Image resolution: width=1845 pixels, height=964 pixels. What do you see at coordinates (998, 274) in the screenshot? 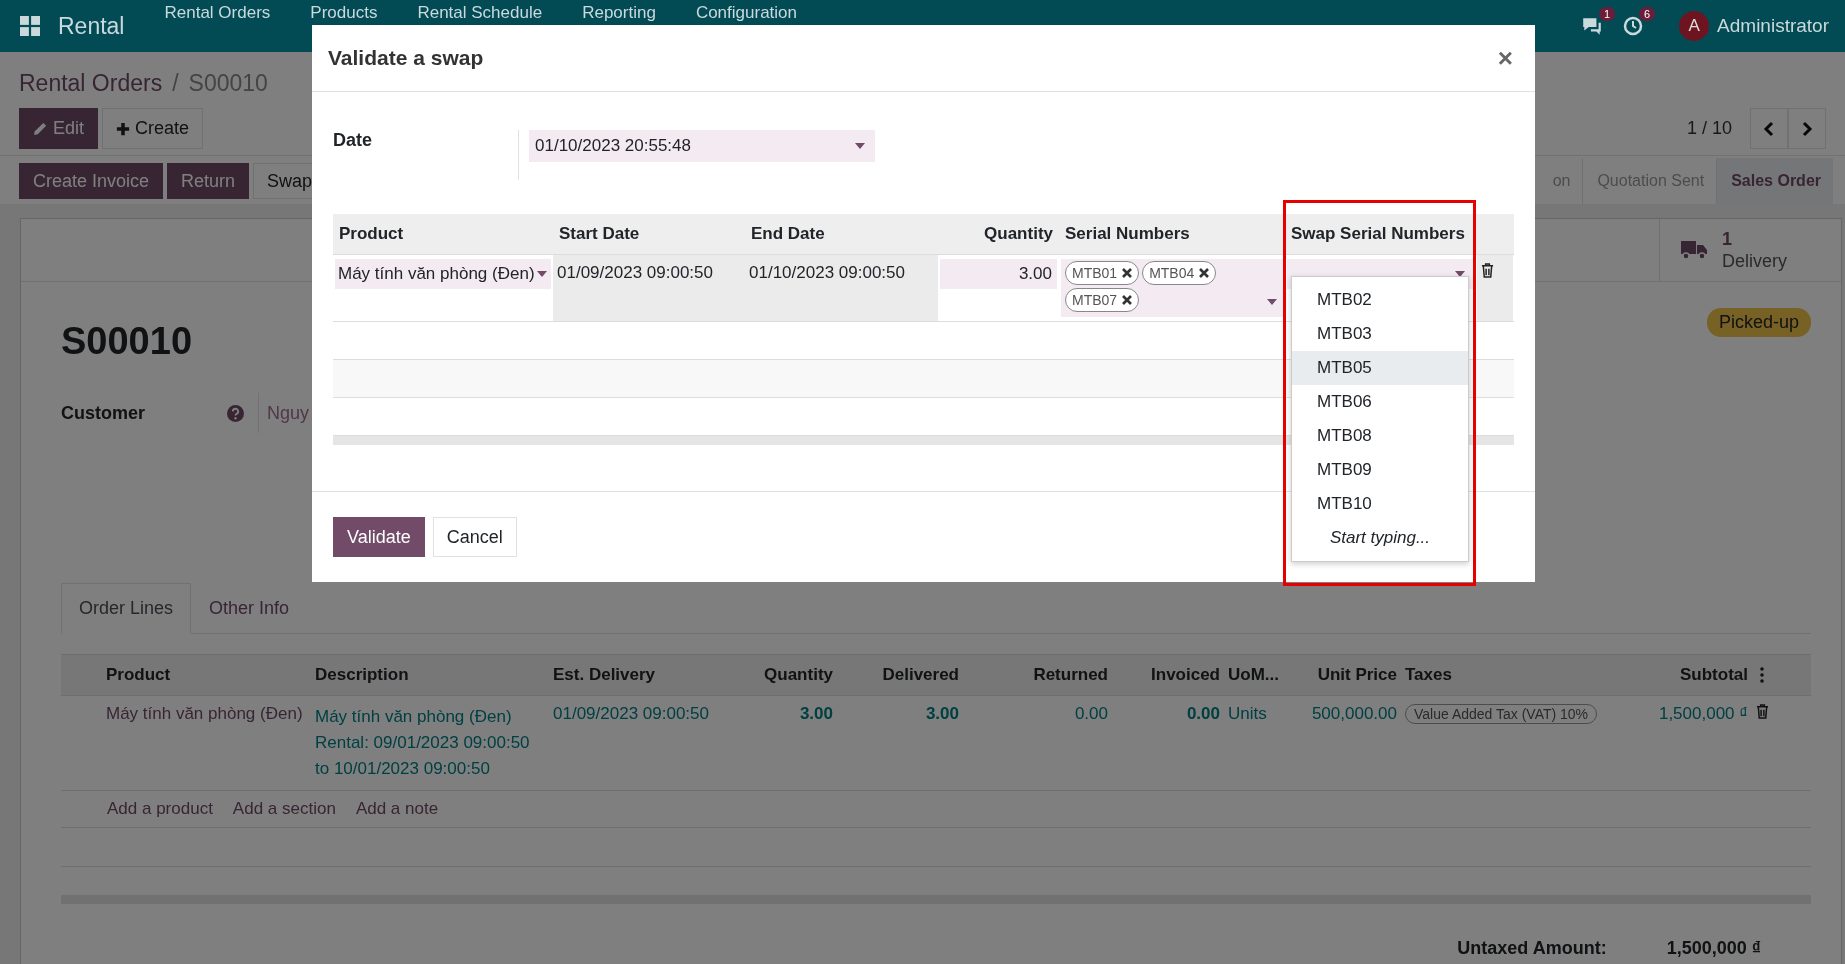
I see `quantity-input: 3.00` at bounding box center [998, 274].